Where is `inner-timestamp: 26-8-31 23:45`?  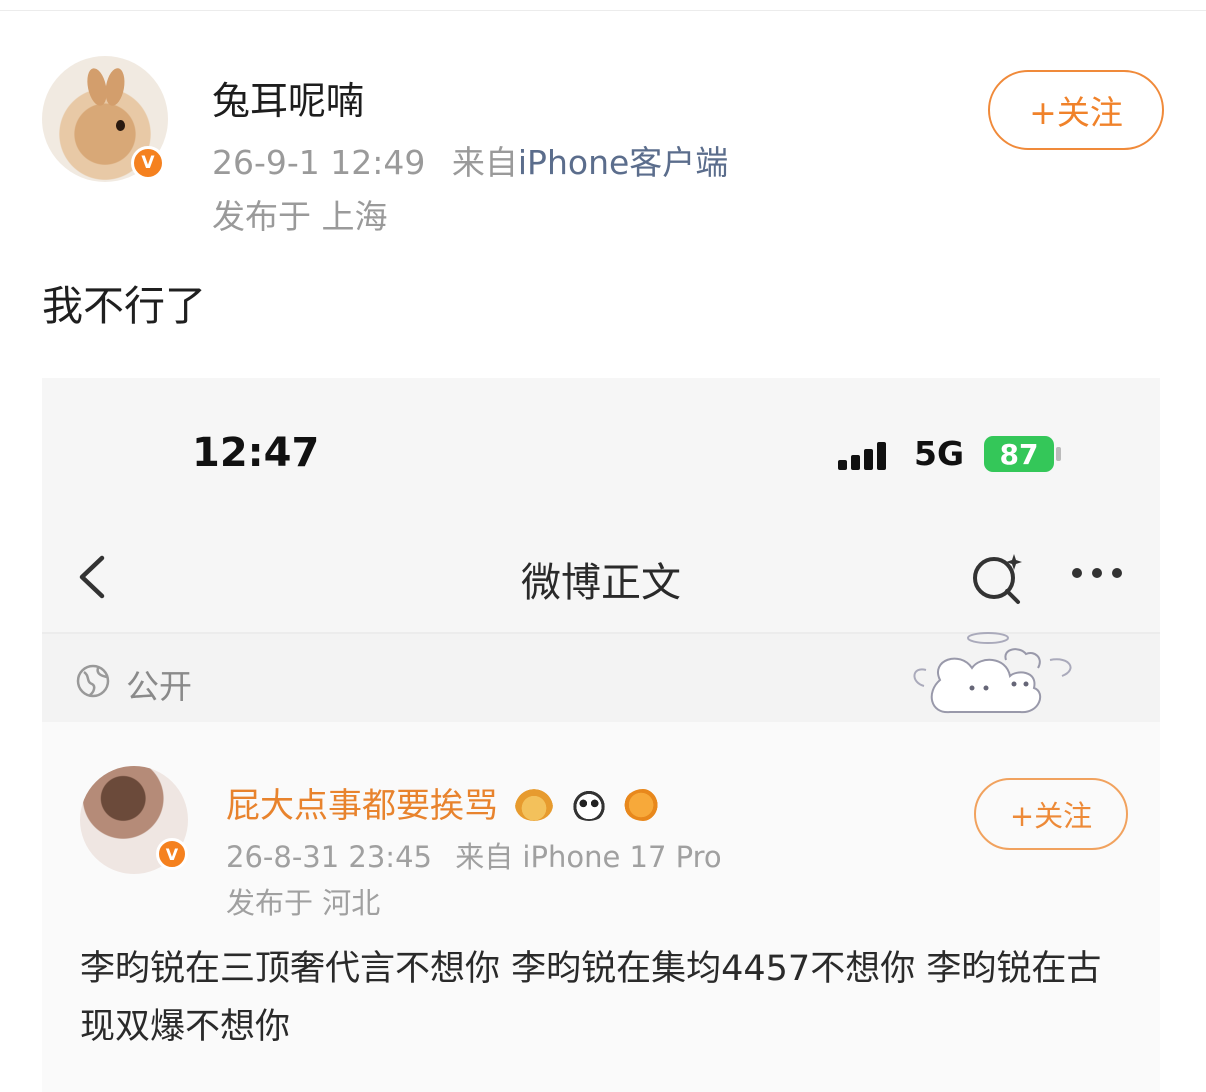
inner-timestamp: 26-8-31 23:45 is located at coordinates (329, 857).